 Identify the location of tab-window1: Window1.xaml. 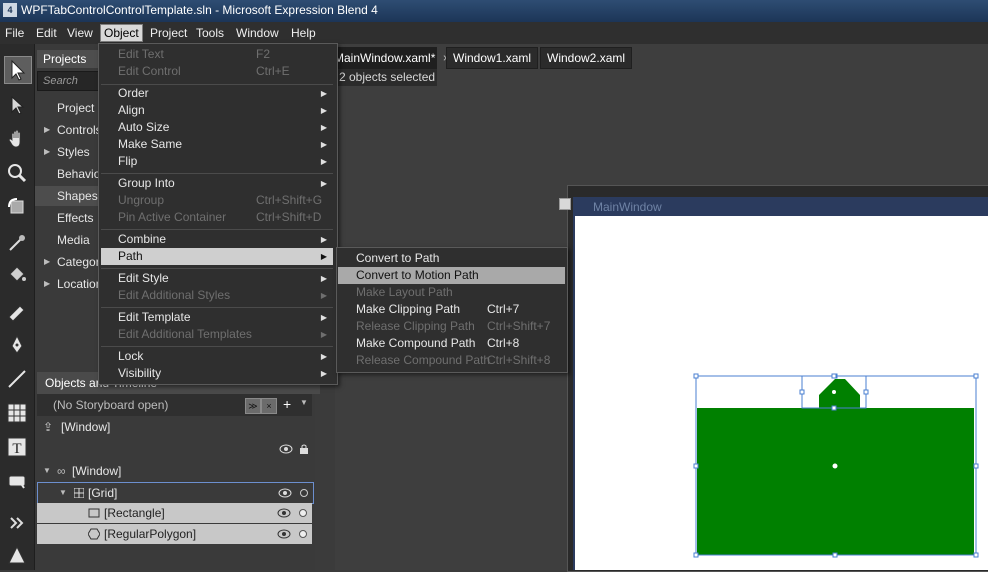
(492, 58).